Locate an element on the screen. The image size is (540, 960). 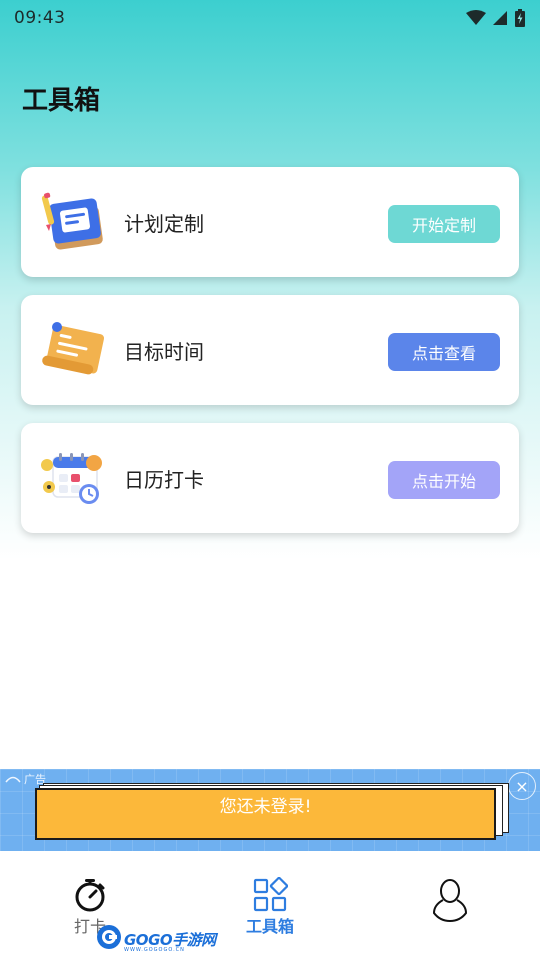
ad-banner: 广告 × 您还未登录! is located at coordinates (270, 810).